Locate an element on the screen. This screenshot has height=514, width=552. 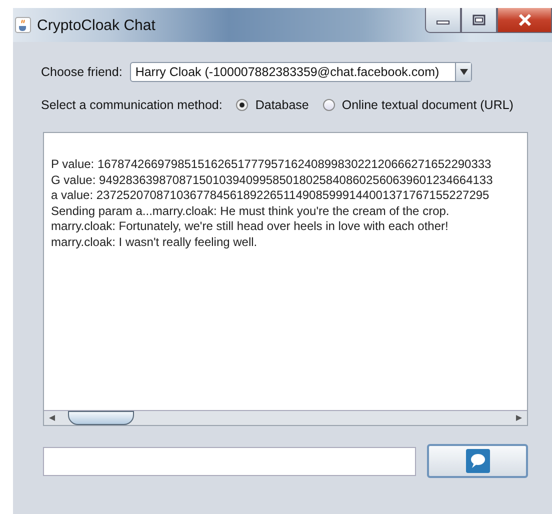
minimize-button is located at coordinates (443, 20).